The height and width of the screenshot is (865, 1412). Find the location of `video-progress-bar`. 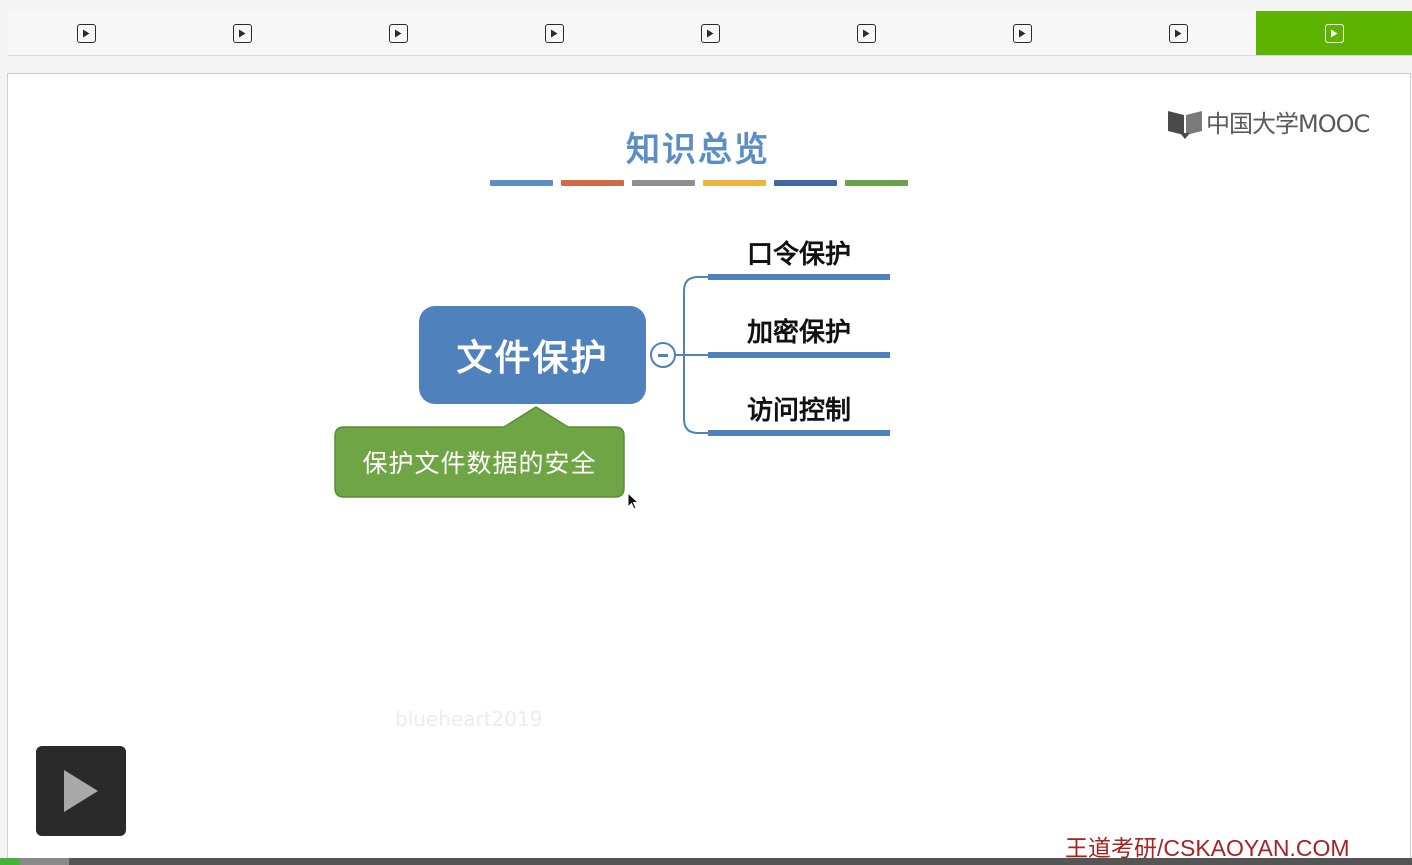

video-progress-bar is located at coordinates (706, 861).